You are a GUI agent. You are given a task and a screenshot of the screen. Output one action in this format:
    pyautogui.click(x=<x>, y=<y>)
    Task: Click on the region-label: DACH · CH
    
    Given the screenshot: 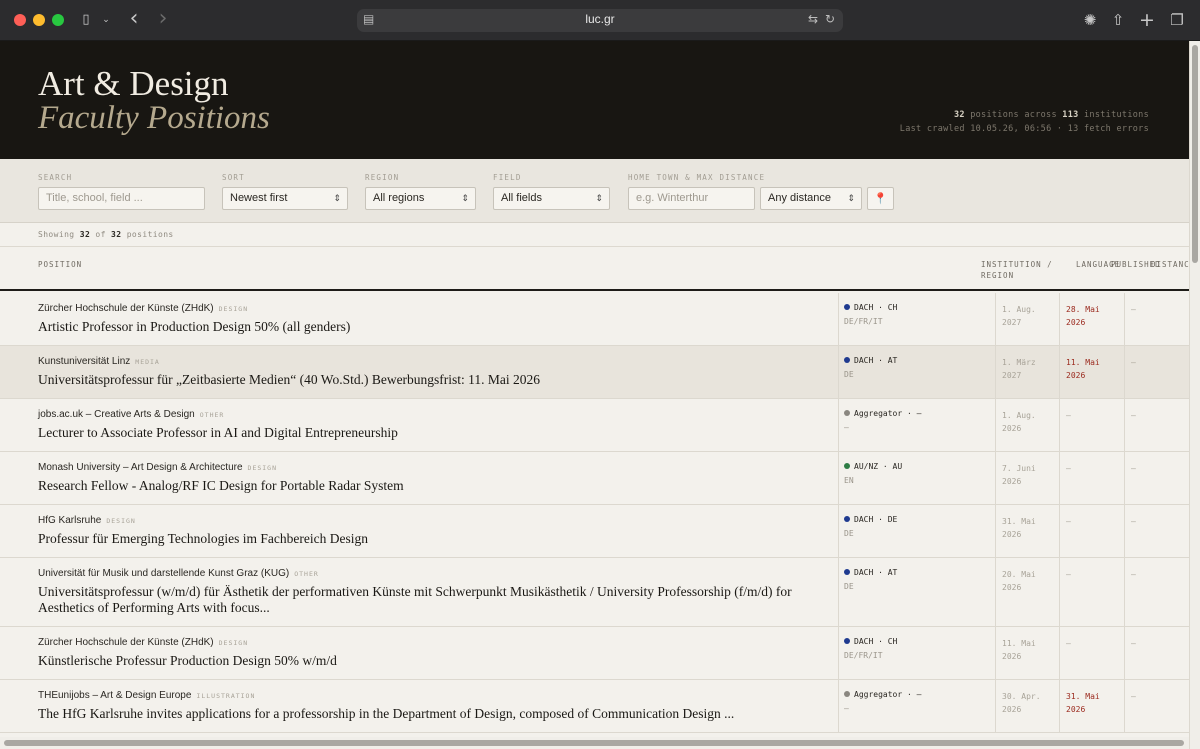 What is the action you would take?
    pyautogui.click(x=870, y=307)
    